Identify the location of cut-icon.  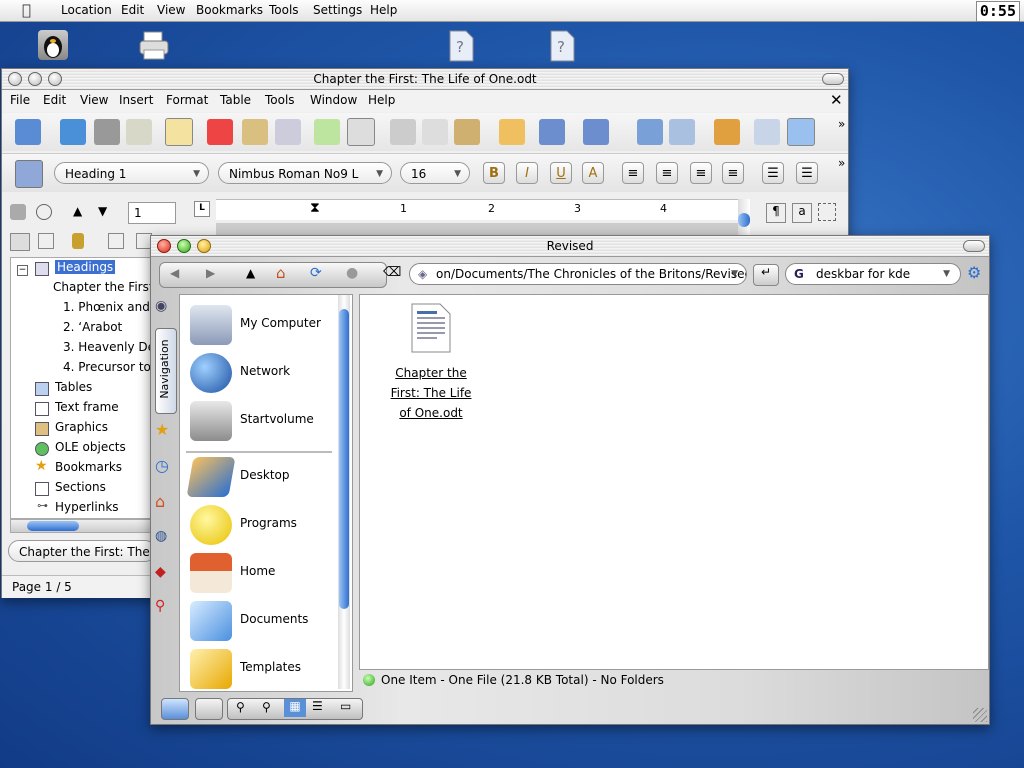
(403, 132).